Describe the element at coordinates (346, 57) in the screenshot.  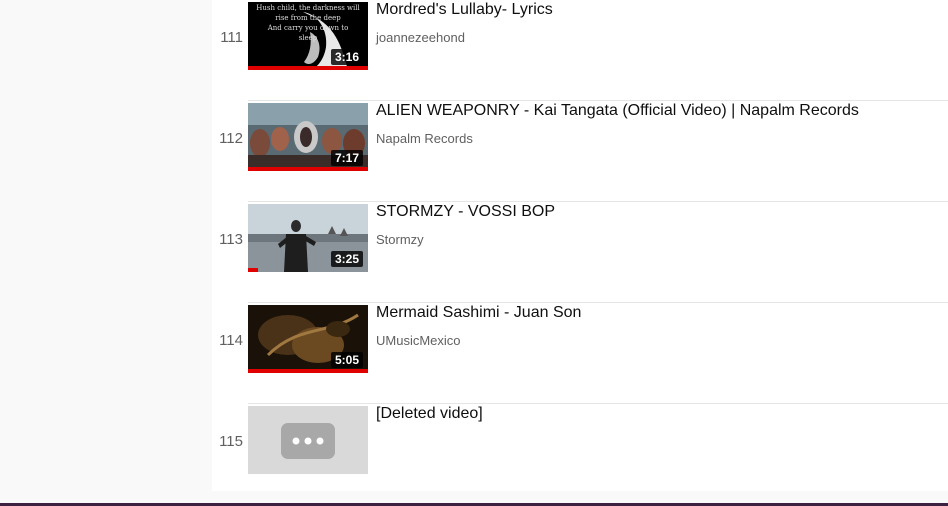
I see `duration-badge: 3:16` at that location.